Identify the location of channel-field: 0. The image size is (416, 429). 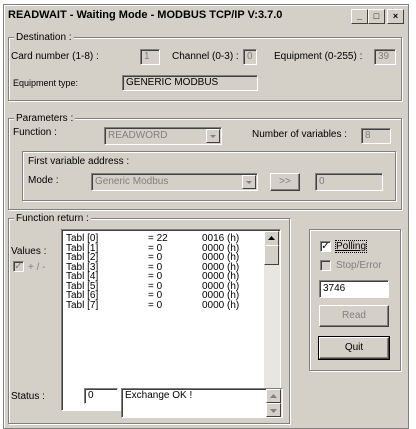
(250, 57).